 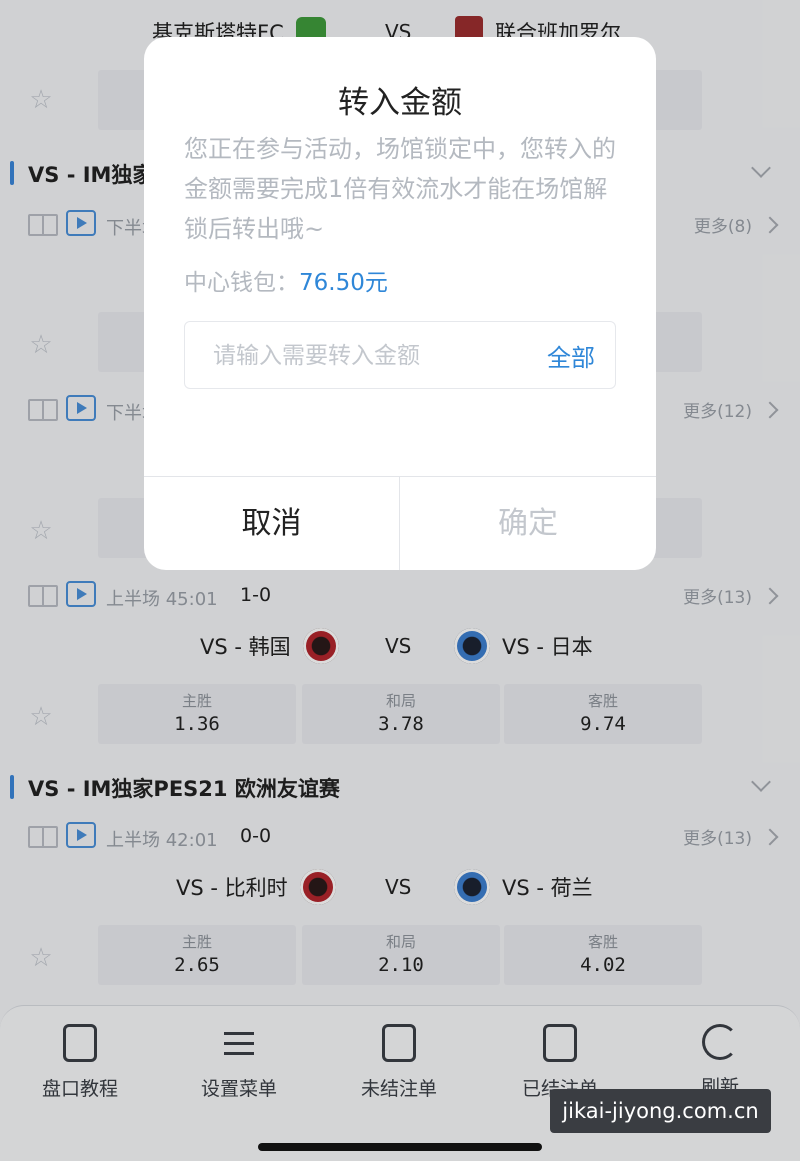 I want to click on watermark: jikai-jiyong.com.cn, so click(x=660, y=1111).